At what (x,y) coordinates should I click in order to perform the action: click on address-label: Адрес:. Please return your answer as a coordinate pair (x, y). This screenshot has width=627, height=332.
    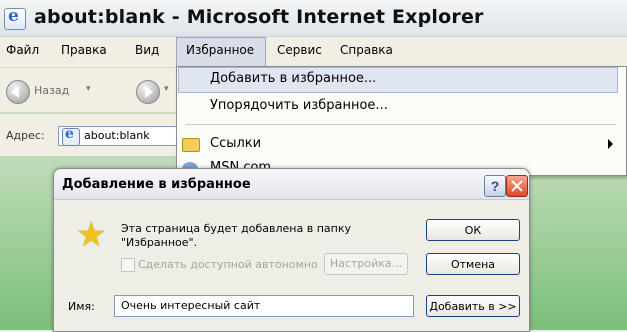
    Looking at the image, I should click on (25, 135).